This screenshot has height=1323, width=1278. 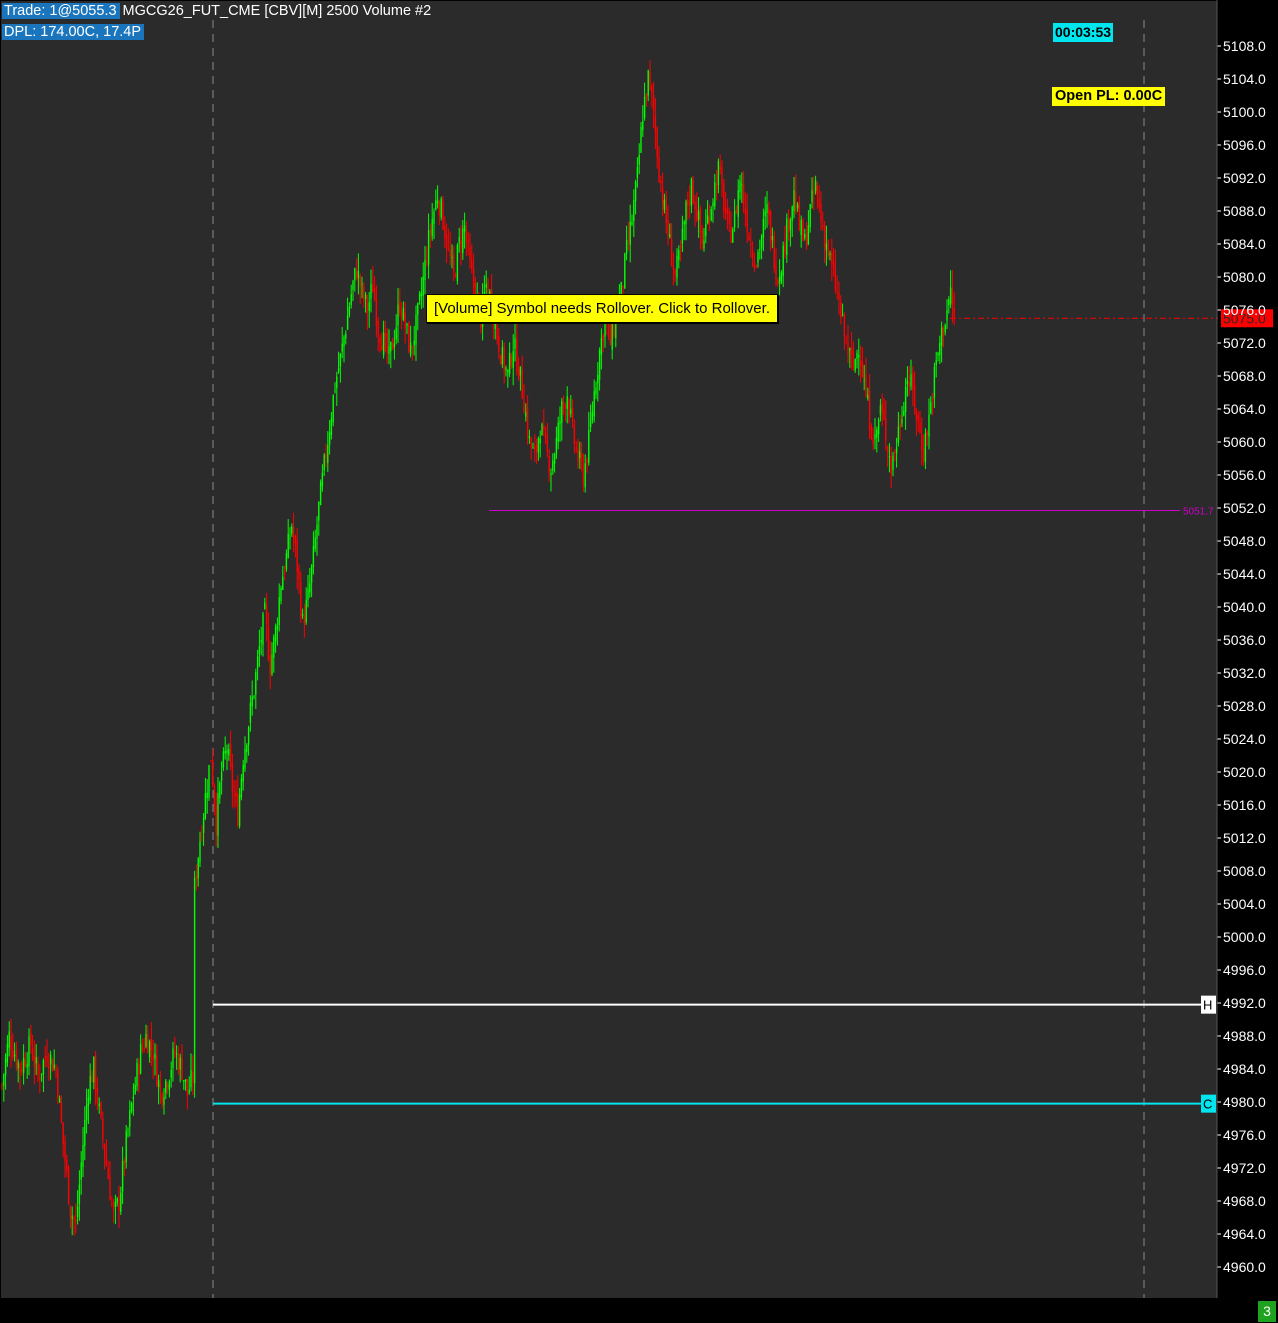 I want to click on price-tick-label: 4976.0, so click(x=1244, y=1135).